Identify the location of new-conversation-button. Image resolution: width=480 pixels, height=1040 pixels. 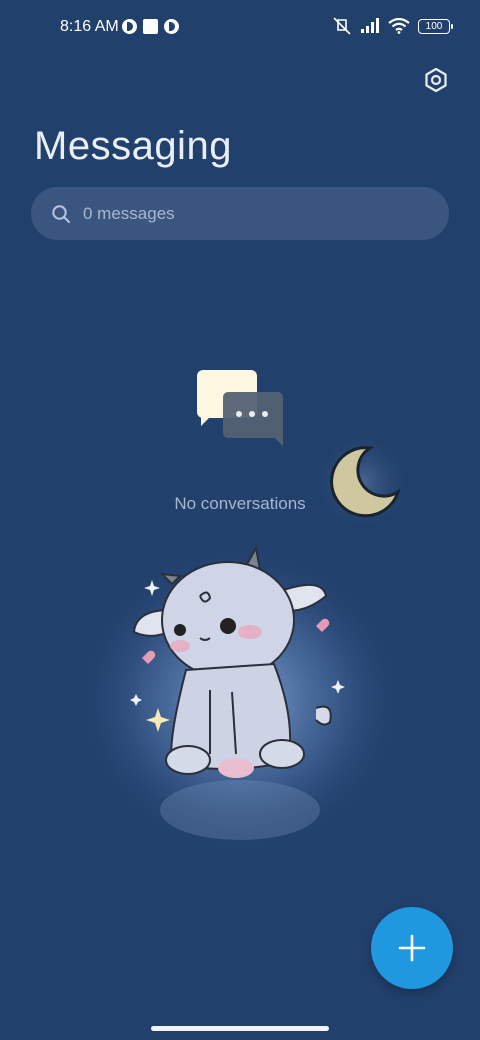
(412, 948).